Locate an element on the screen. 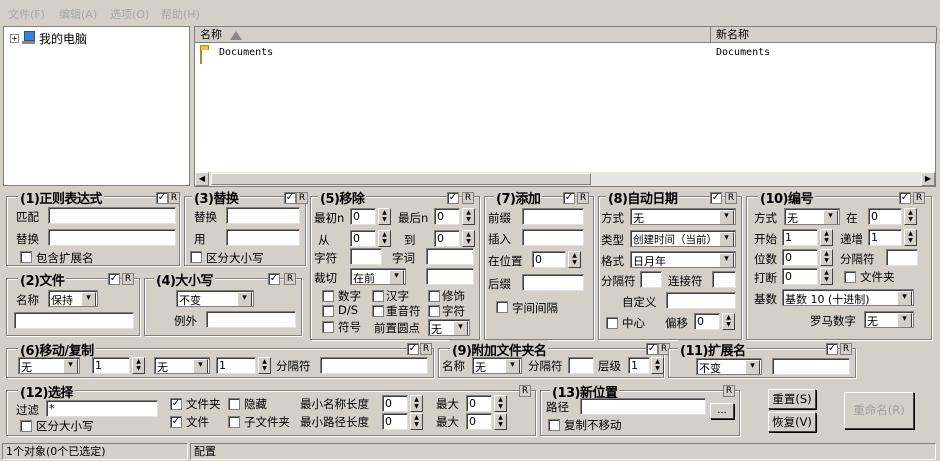 This screenshot has width=940, height=461. add-at-pos-input: 0 is located at coordinates (549, 259).